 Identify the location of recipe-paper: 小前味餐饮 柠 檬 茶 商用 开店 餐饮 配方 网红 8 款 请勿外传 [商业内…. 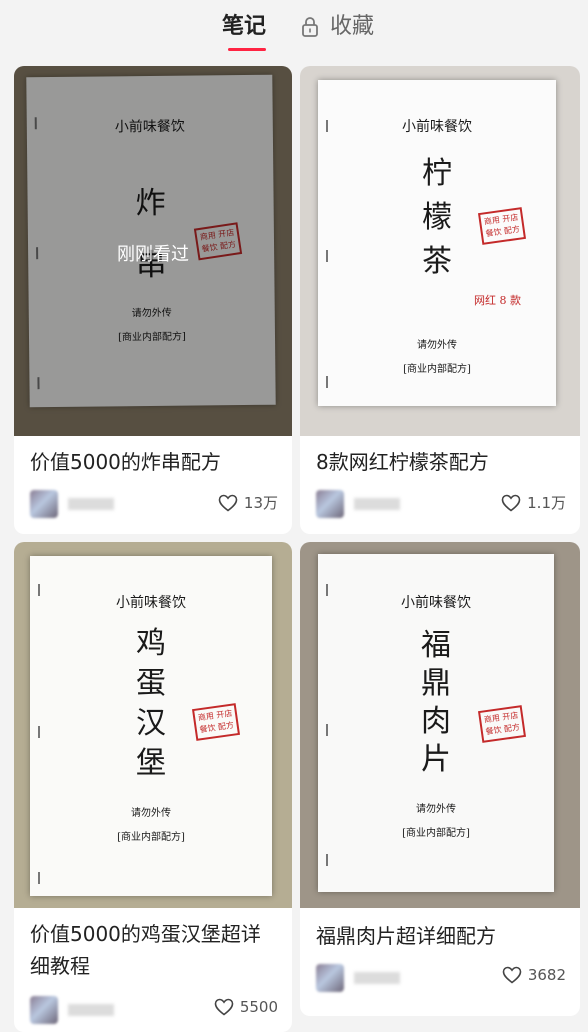
(437, 243).